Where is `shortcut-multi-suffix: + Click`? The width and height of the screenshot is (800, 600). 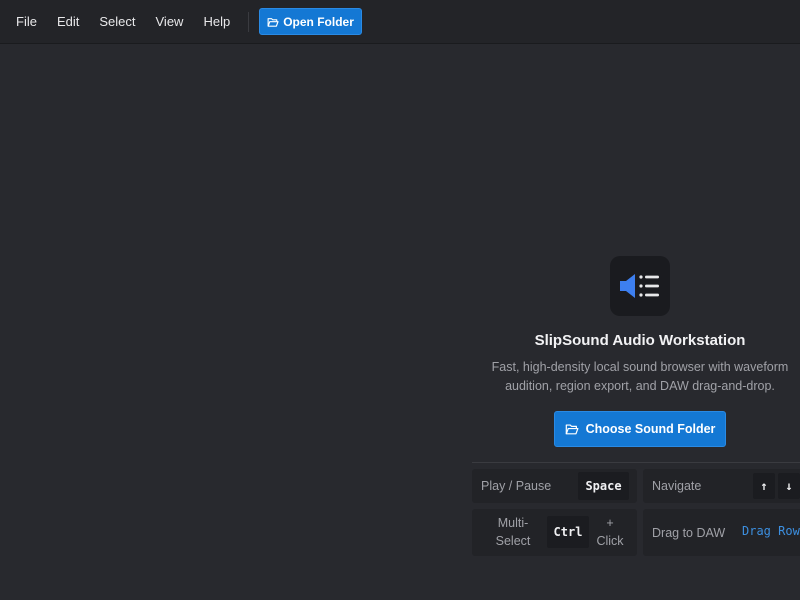
shortcut-multi-suffix: + Click is located at coordinates (610, 532).